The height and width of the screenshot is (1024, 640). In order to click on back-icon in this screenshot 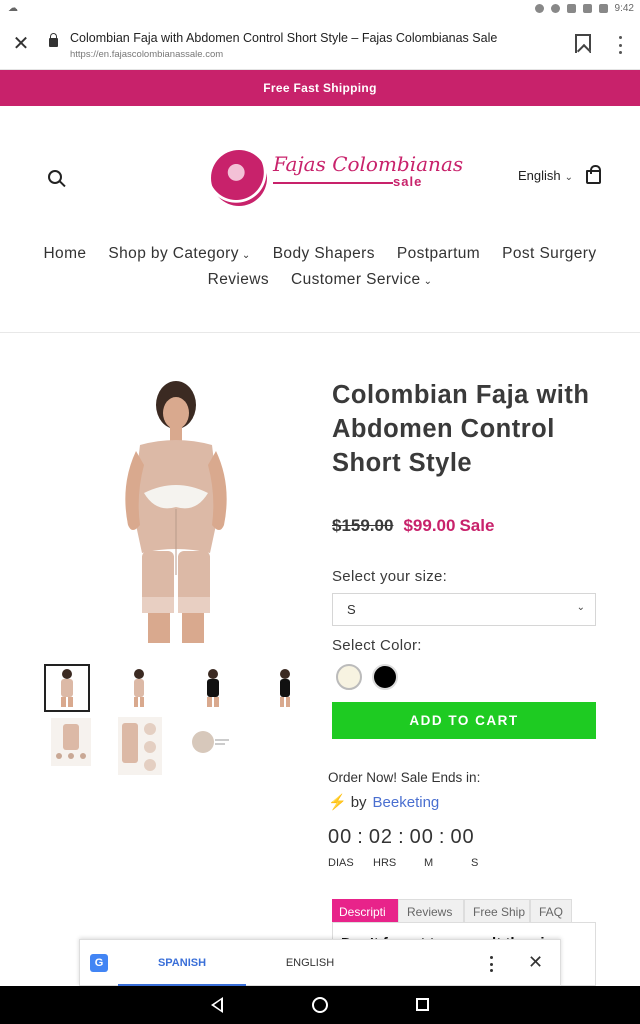, I will do `click(217, 1005)`.